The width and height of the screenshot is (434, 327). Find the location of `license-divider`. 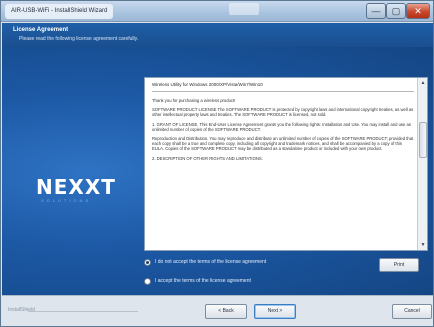

license-divider is located at coordinates (283, 91).